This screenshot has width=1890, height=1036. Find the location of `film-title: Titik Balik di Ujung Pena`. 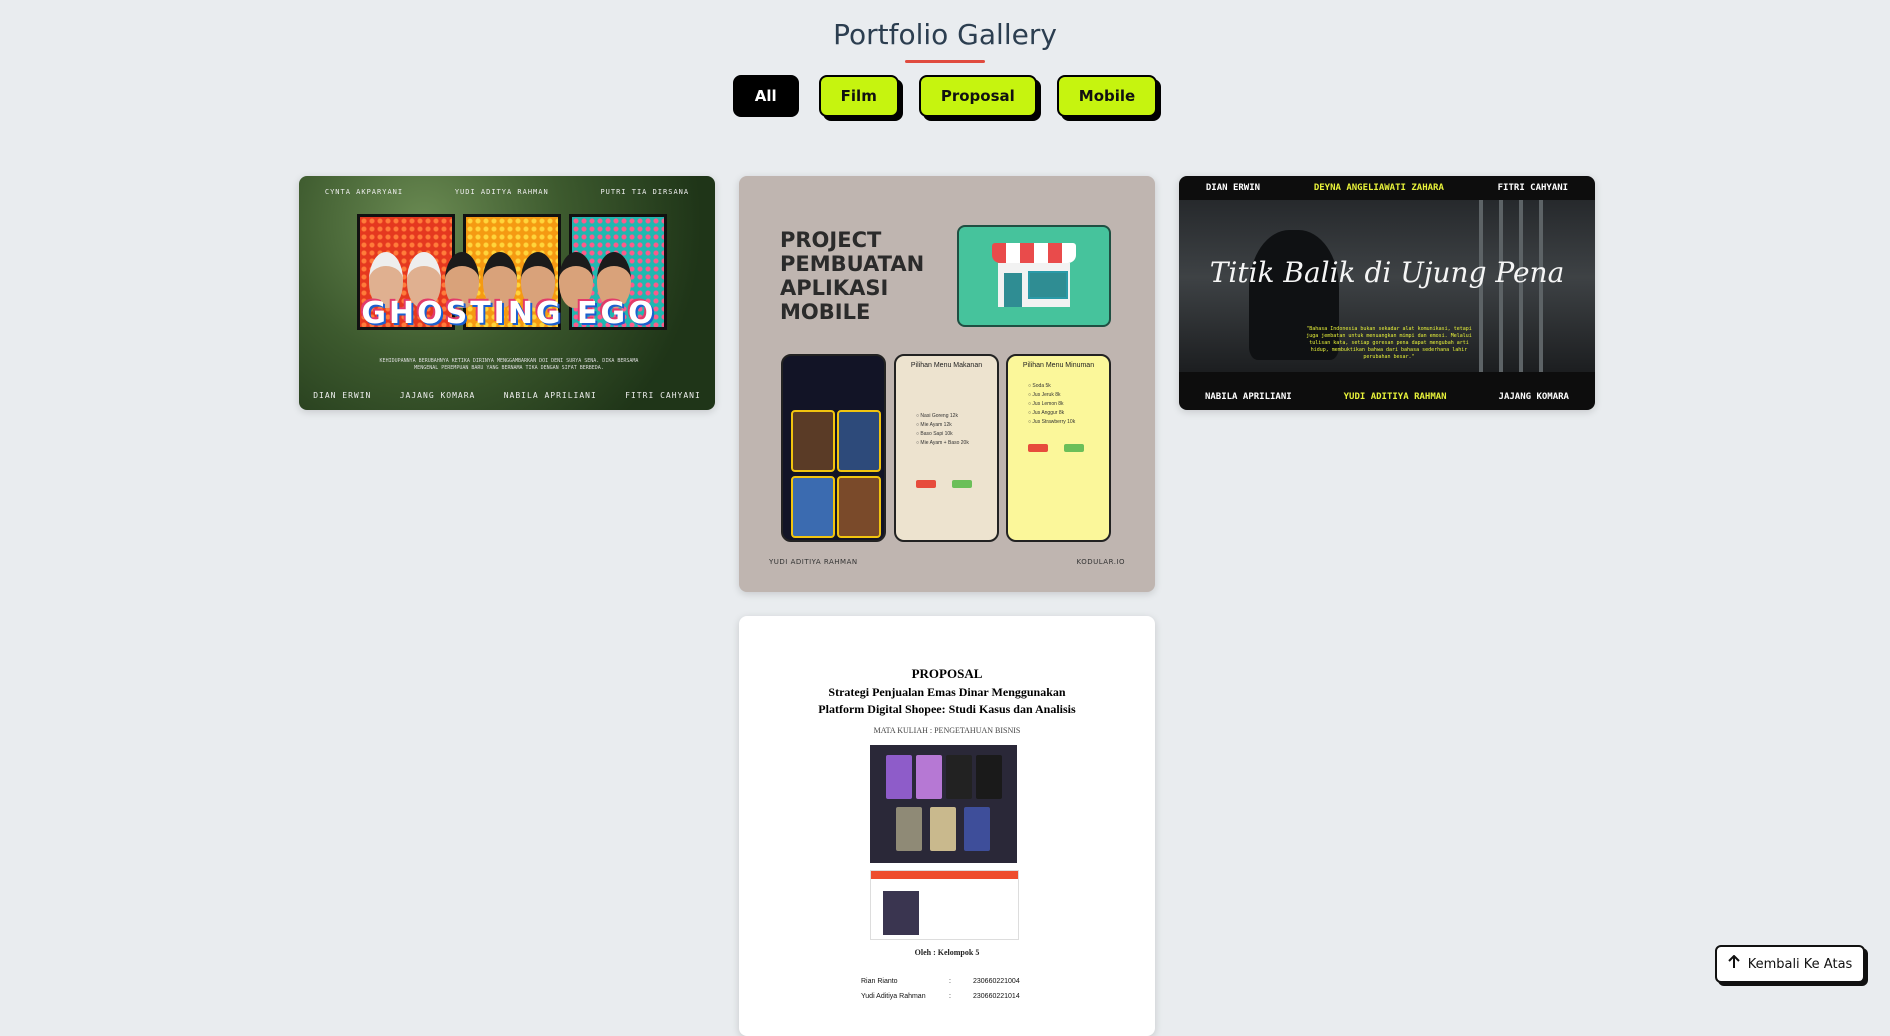

film-title: Titik Balik di Ujung Pena is located at coordinates (1387, 272).